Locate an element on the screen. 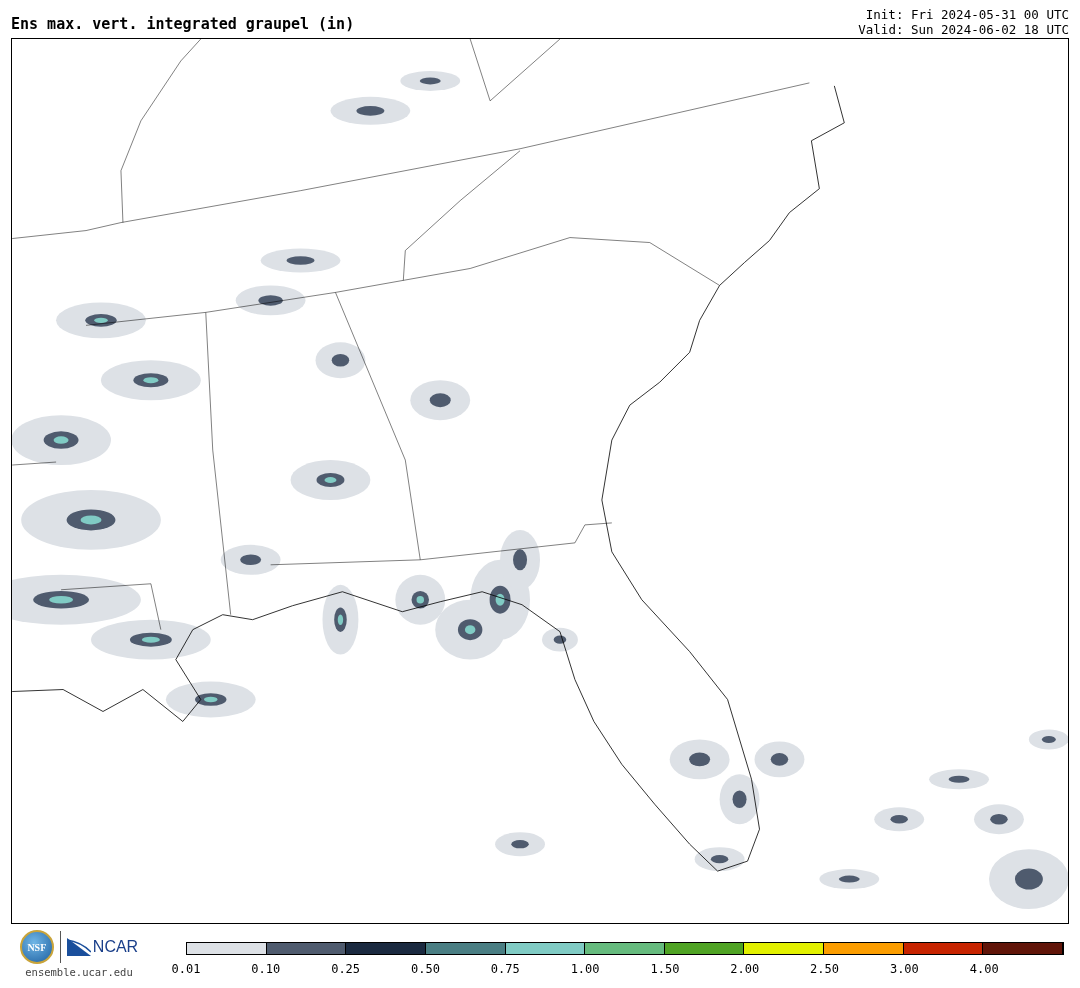 This screenshot has height=988, width=1080. valid-time: Valid: Sun 2024-06-02 18 UTC is located at coordinates (963, 29).